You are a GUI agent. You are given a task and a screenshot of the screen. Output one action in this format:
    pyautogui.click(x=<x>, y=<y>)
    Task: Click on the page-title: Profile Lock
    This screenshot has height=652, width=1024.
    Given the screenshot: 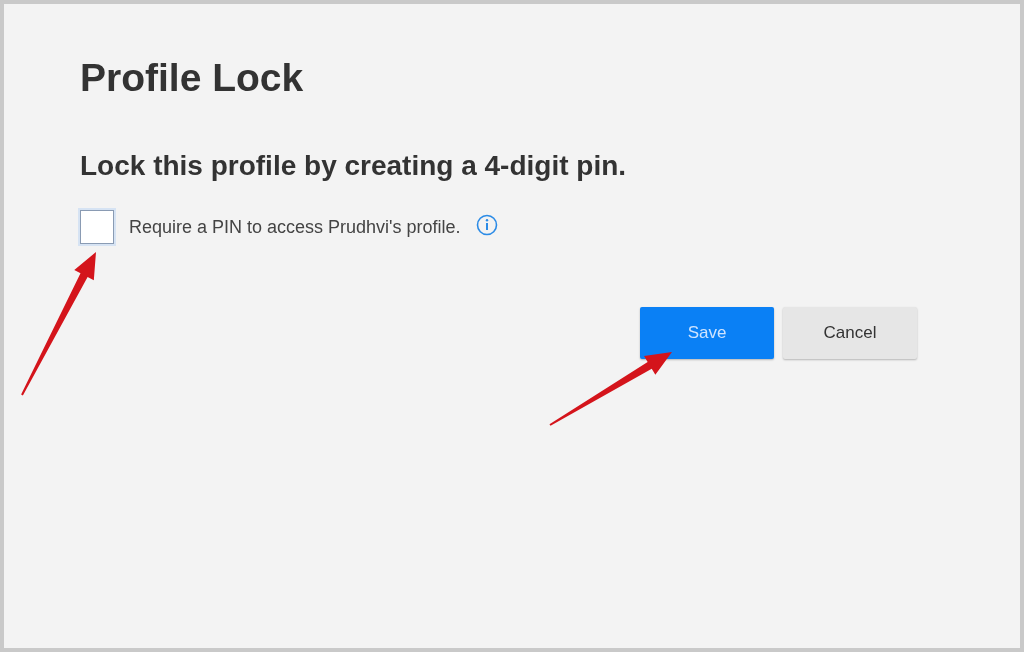 What is the action you would take?
    pyautogui.click(x=192, y=78)
    